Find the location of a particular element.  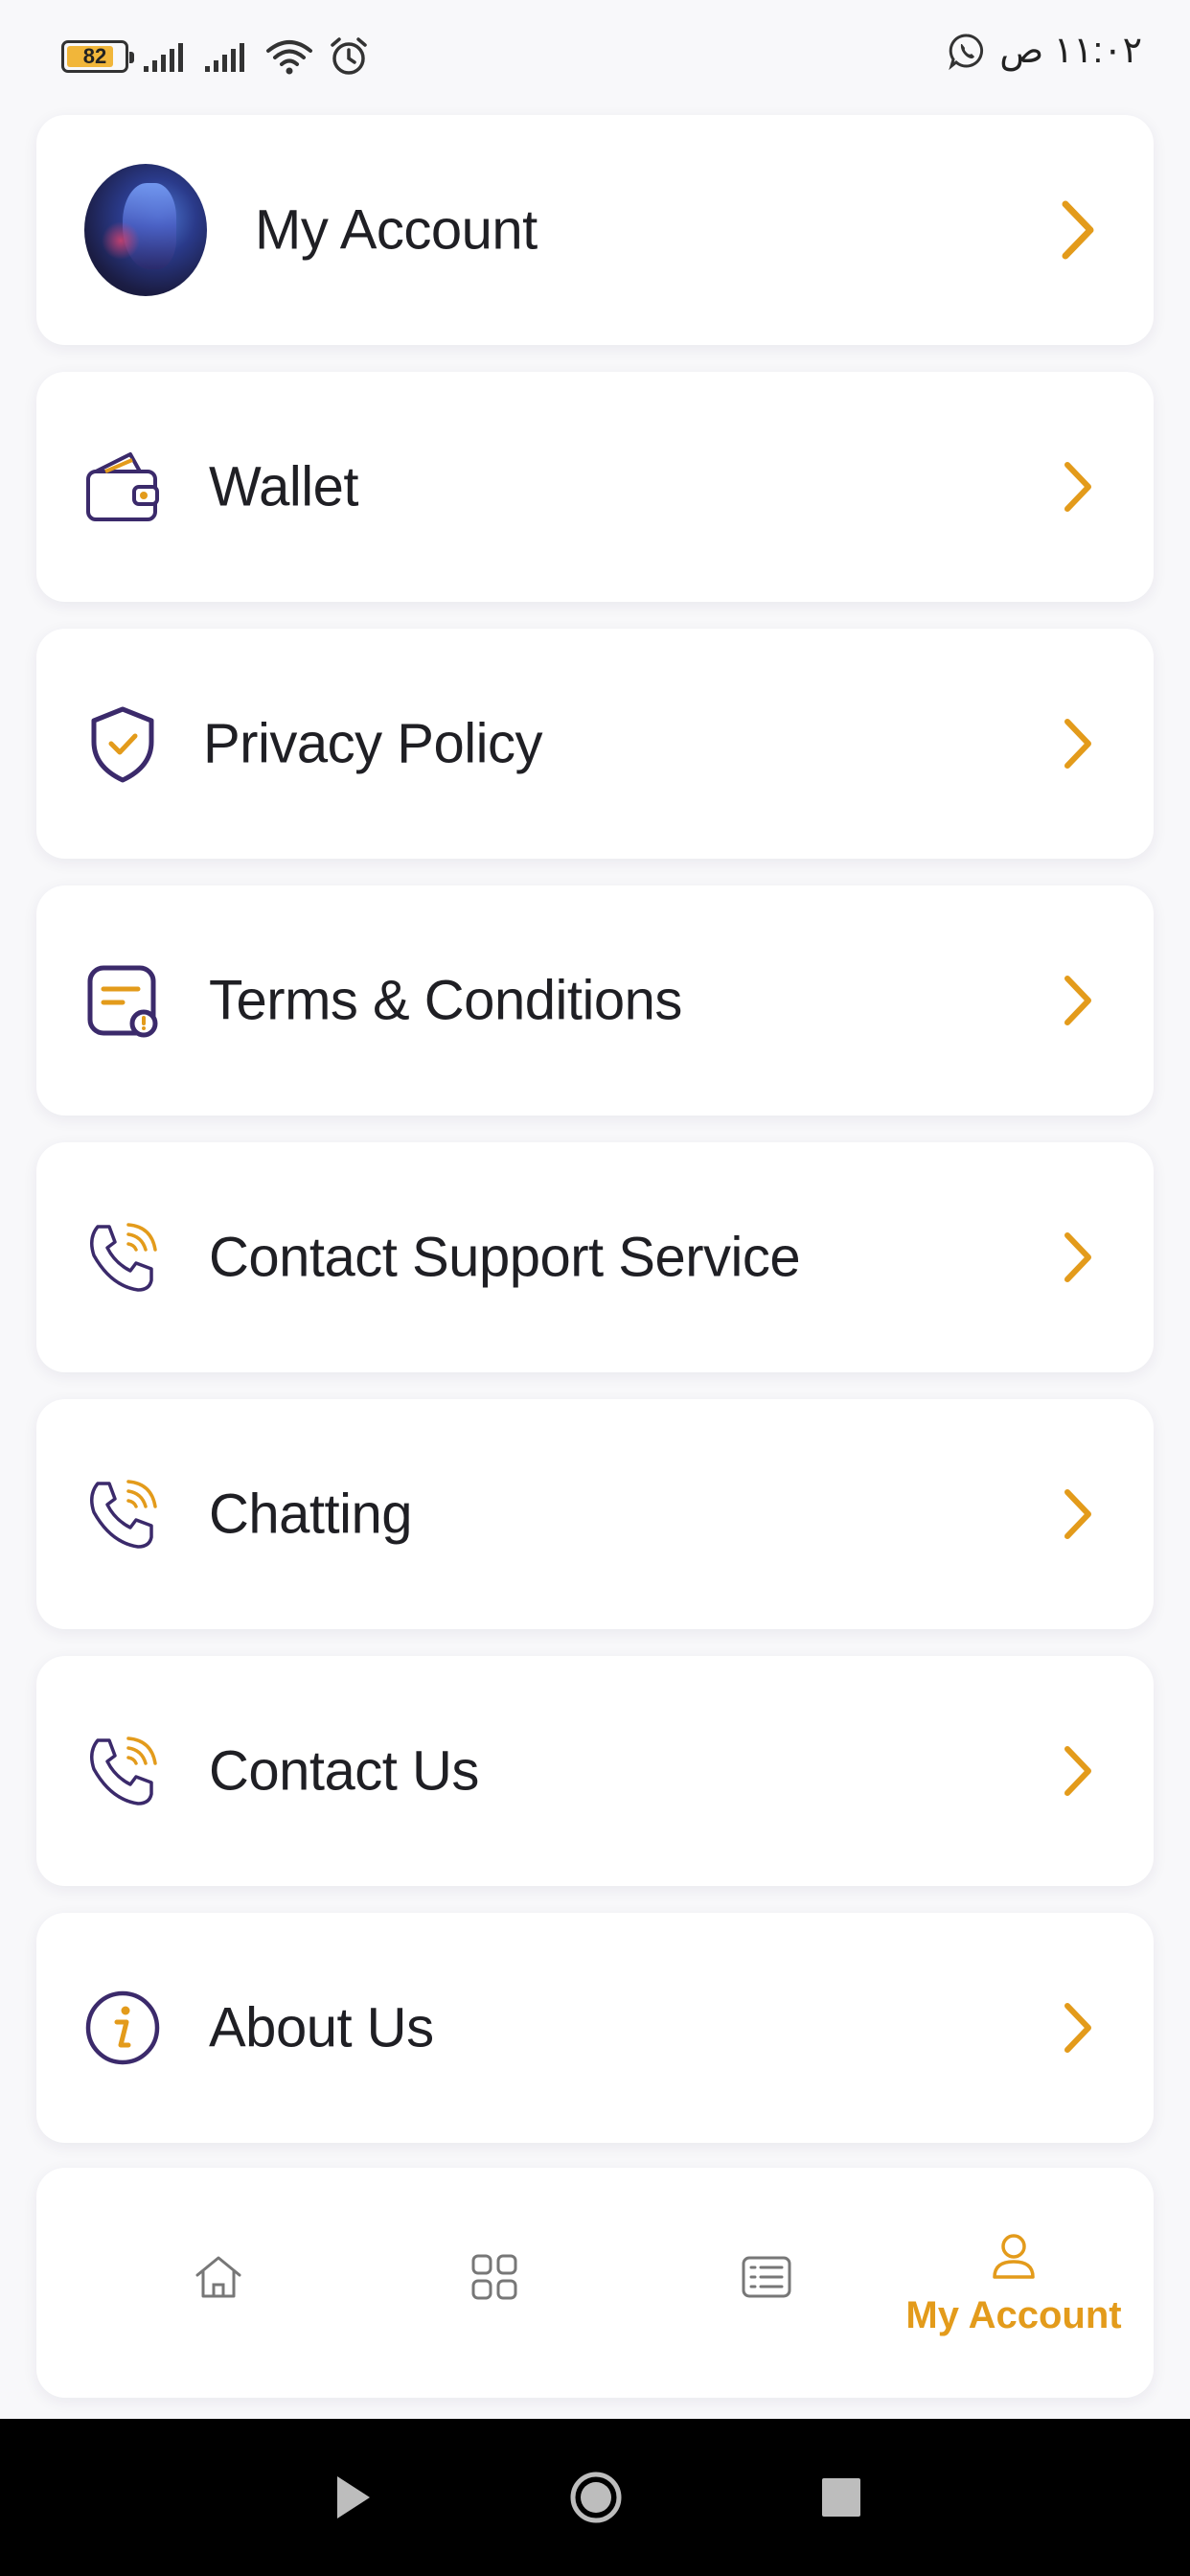

document-alert-icon is located at coordinates (123, 1000).